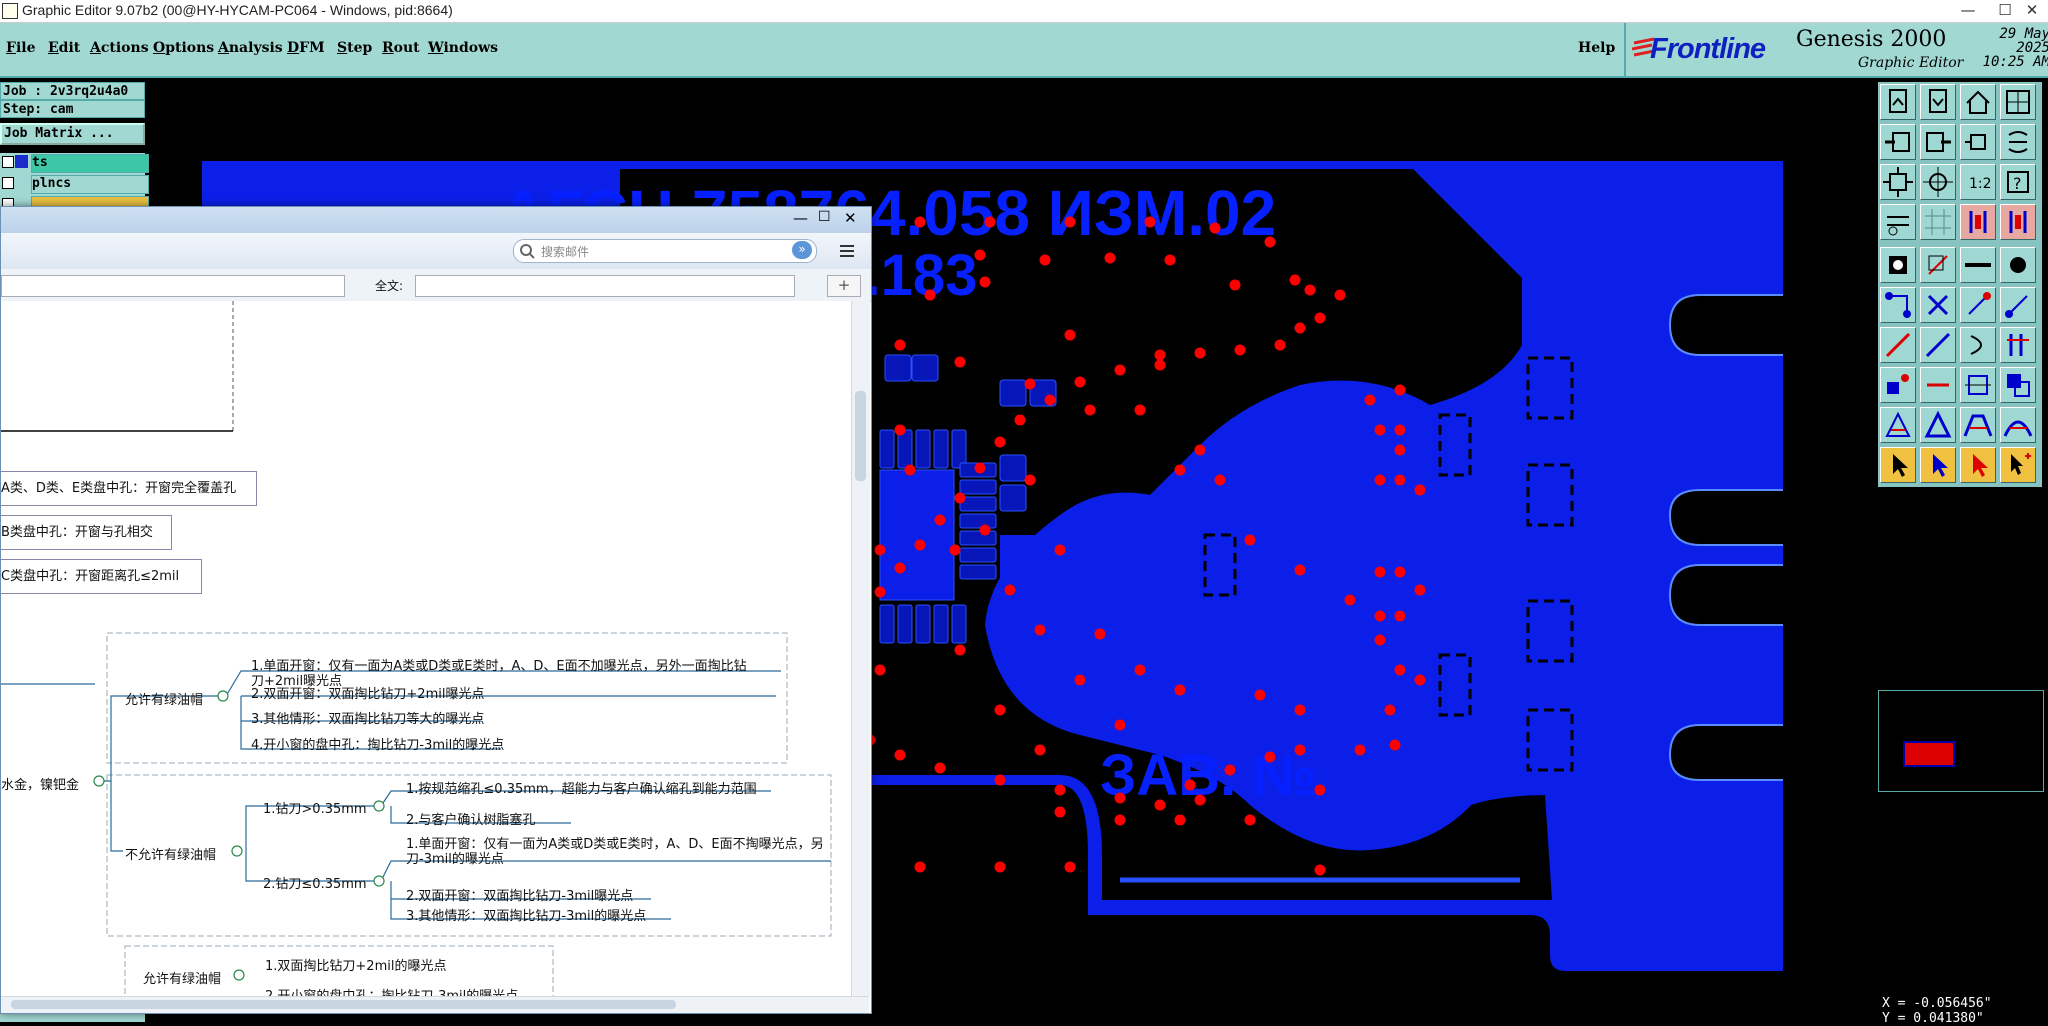  I want to click on resize-icon, so click(1978, 385).